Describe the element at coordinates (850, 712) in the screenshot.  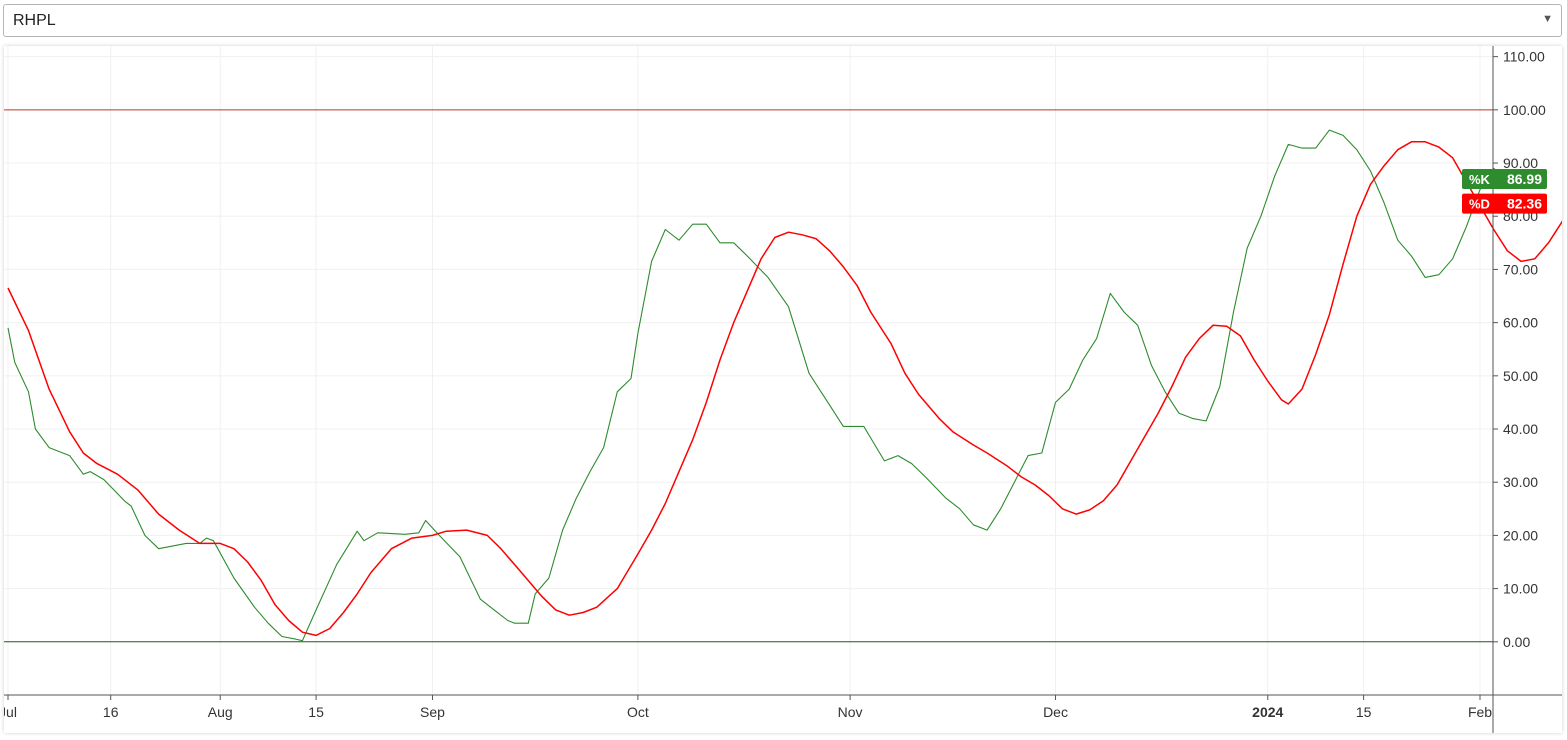
I see `x-tick-label: Nov` at that location.